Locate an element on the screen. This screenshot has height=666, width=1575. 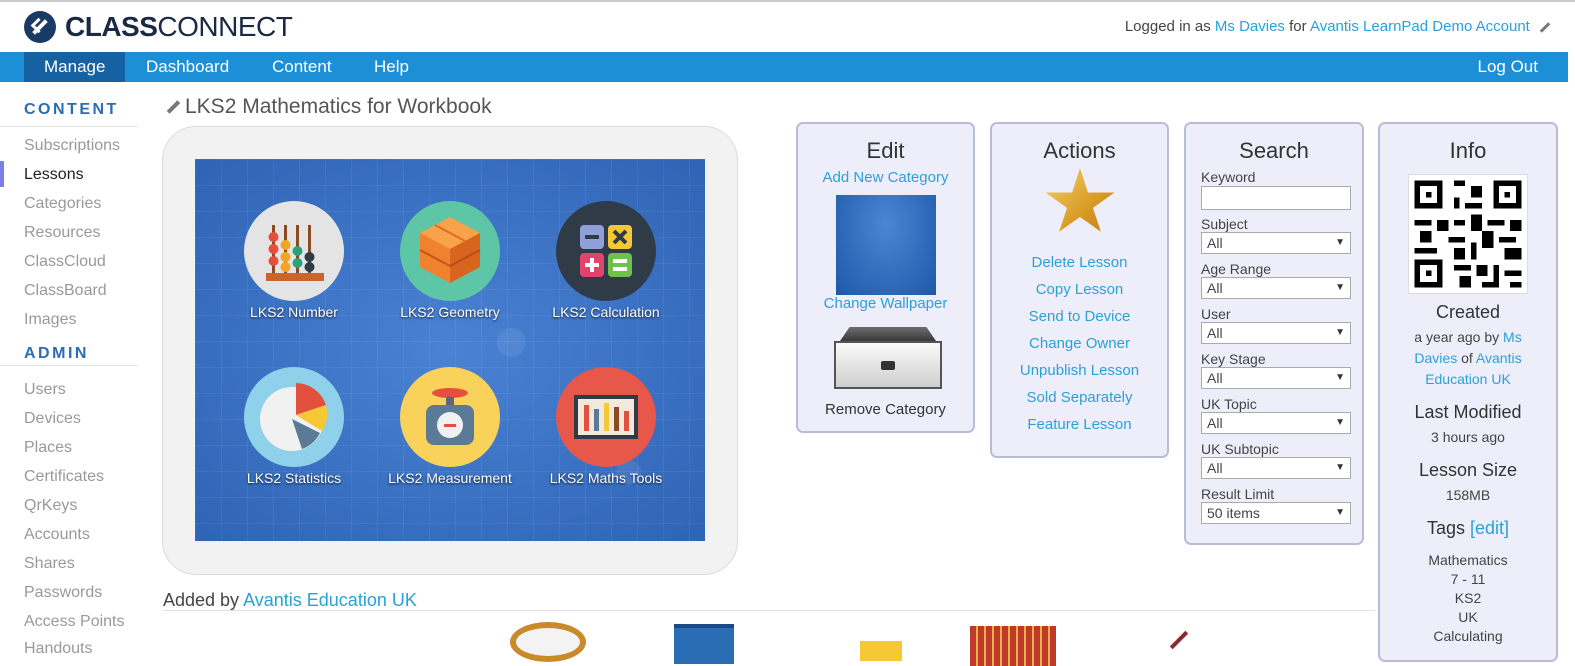
info-panel-title: Info is located at coordinates (1468, 150).